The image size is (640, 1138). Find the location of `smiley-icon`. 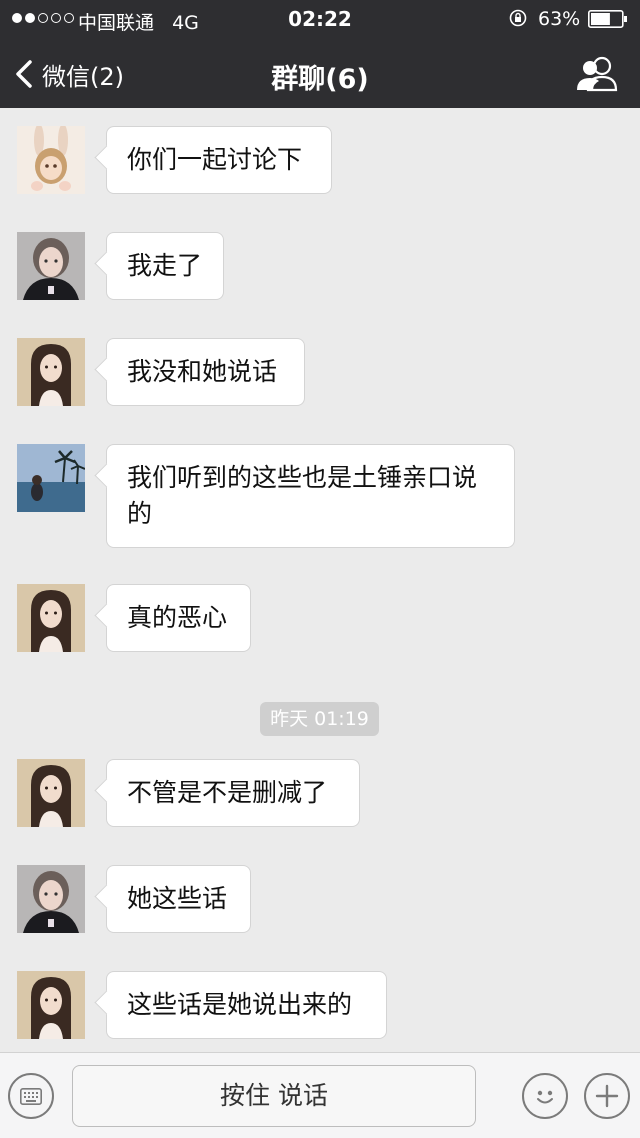

smiley-icon is located at coordinates (545, 1097).